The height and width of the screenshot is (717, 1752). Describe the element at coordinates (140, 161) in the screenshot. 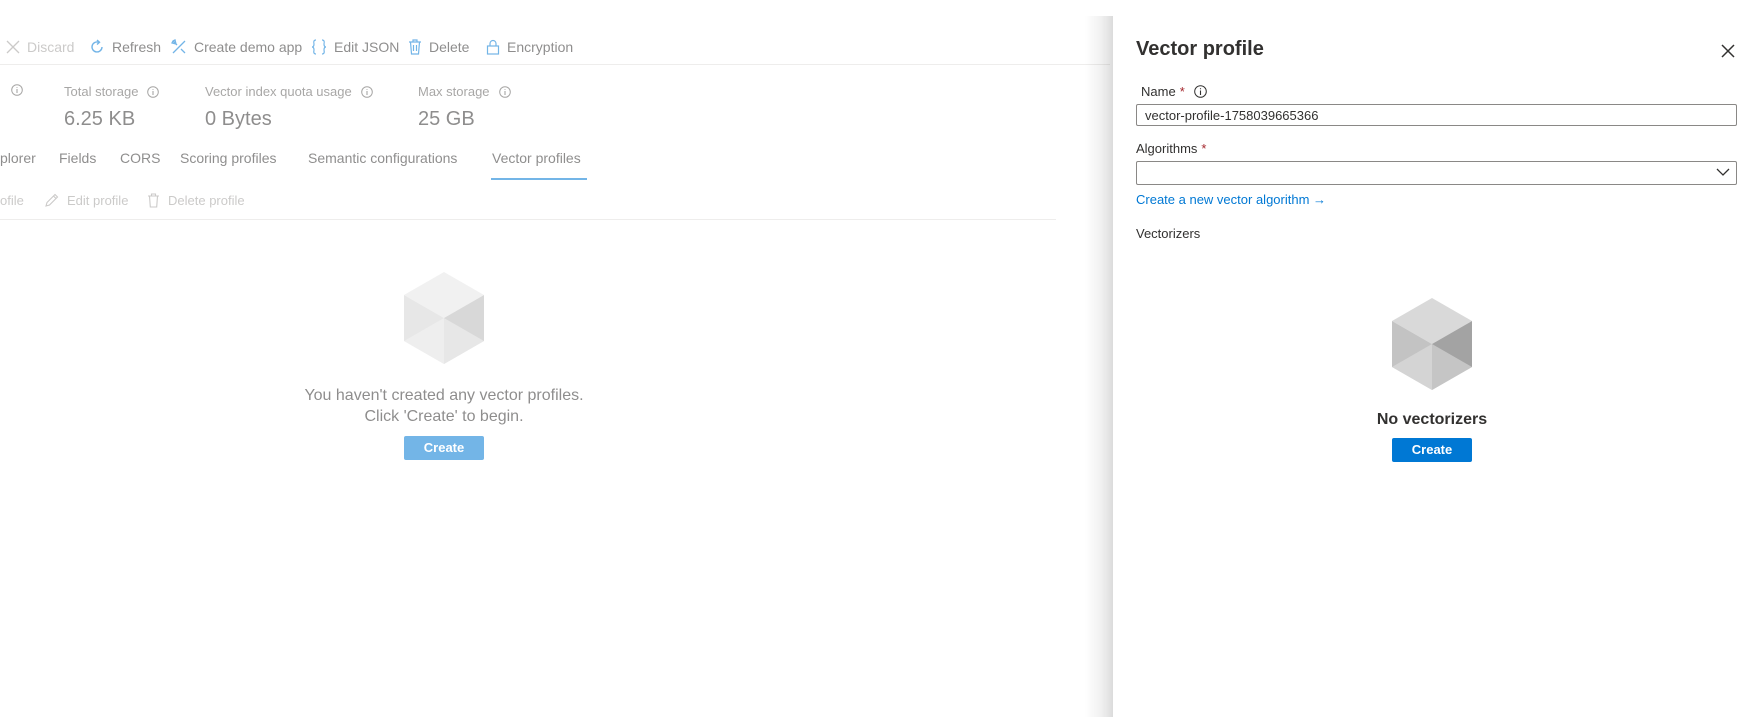

I see `tab-cors: CORS` at that location.